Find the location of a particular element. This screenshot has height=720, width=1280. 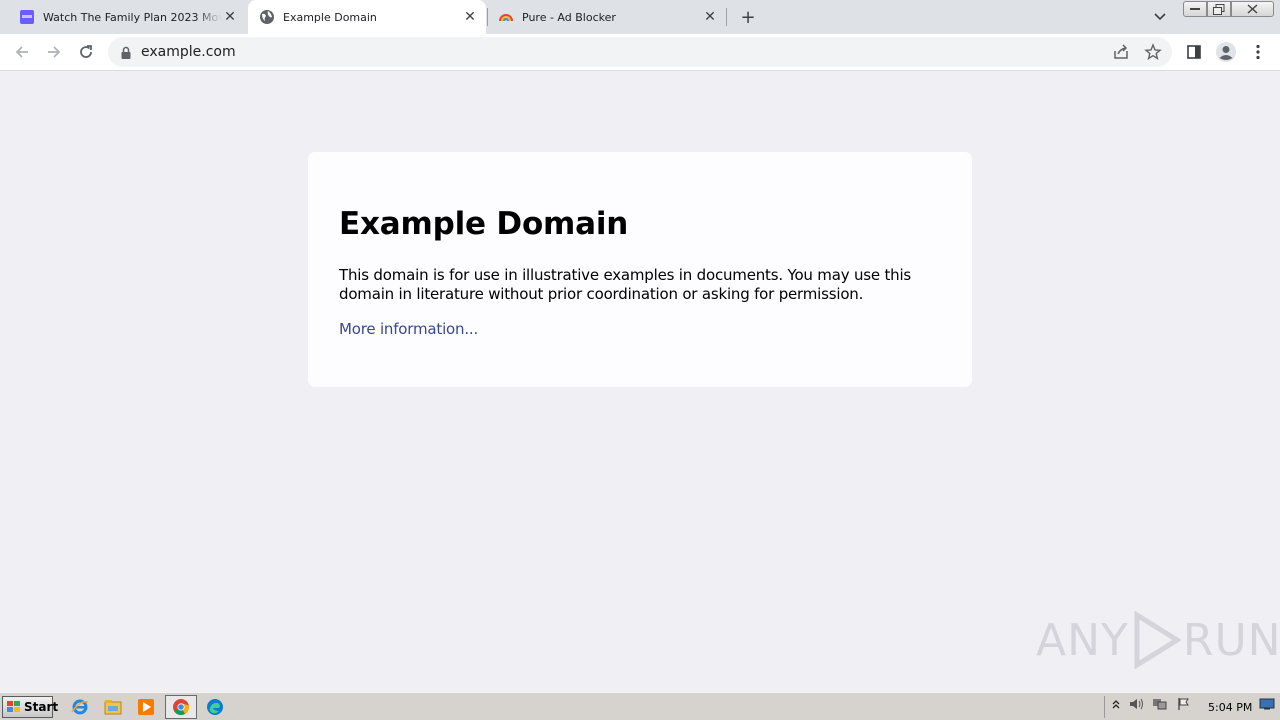

network-icon is located at coordinates (1160, 704).